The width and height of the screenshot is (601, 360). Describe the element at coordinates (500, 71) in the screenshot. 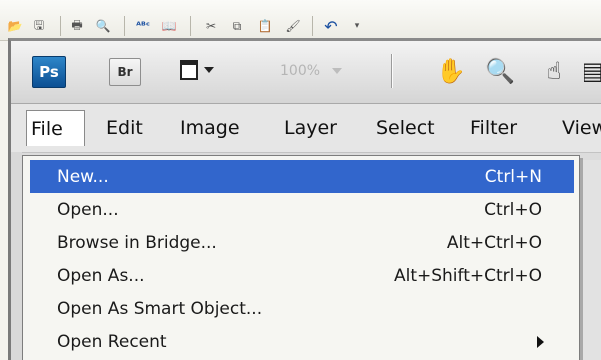

I see `zoom-tool-icon: 🔍` at that location.